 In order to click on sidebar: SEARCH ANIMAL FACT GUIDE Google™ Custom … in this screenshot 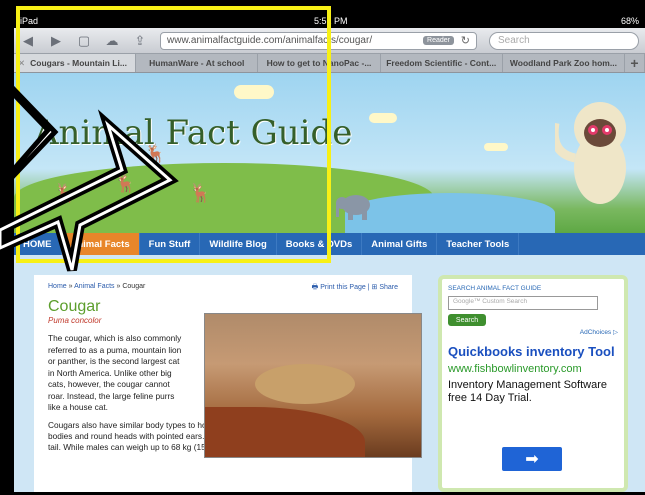, I will do `click(533, 383)`.